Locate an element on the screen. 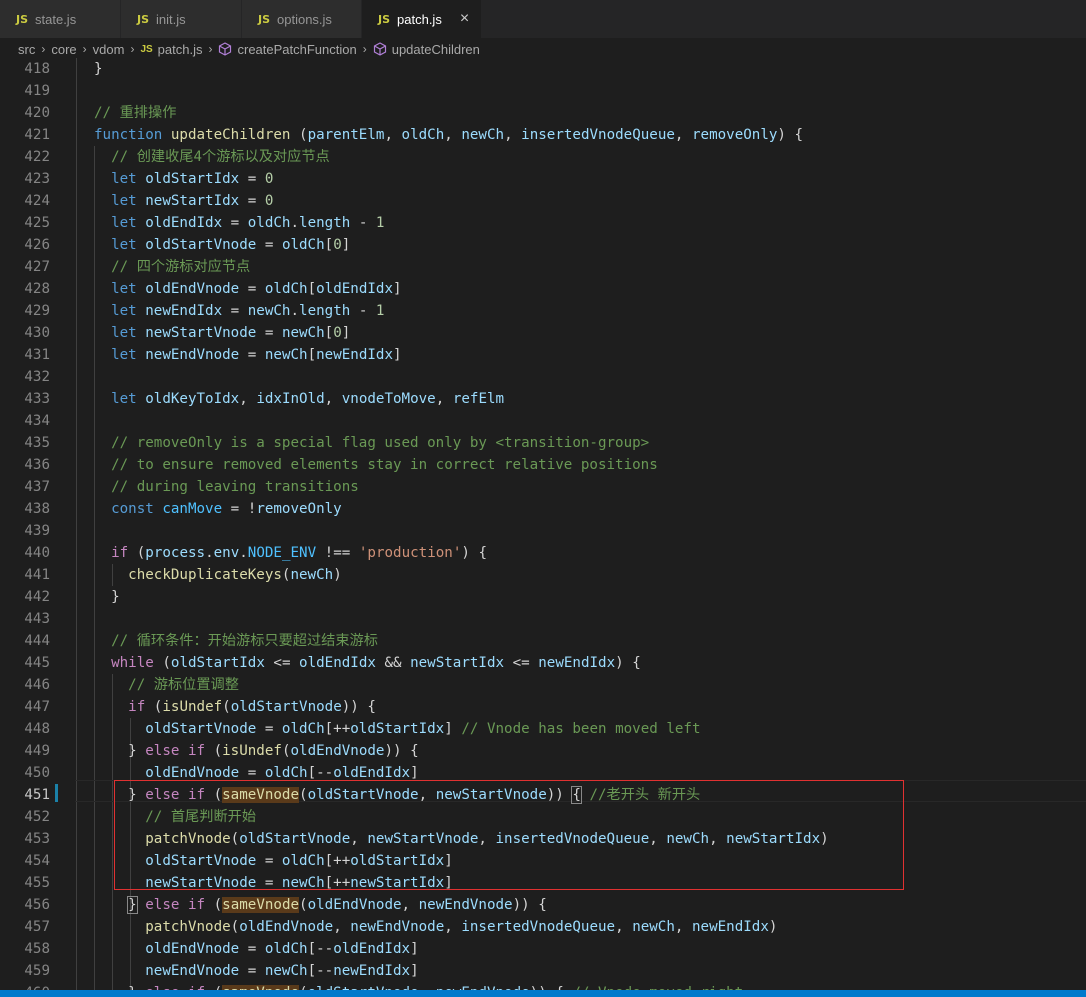  tab-options-js: JS options.js is located at coordinates (302, 19).